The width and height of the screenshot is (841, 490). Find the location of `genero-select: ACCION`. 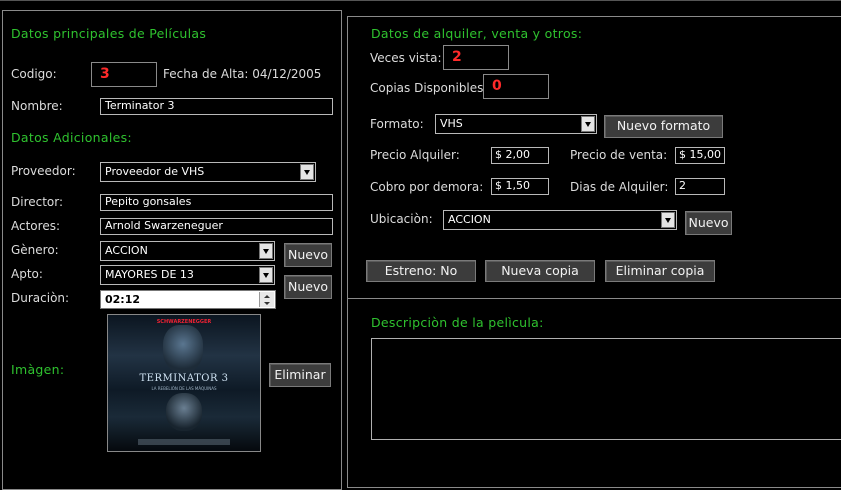

genero-select: ACCION is located at coordinates (187, 251).